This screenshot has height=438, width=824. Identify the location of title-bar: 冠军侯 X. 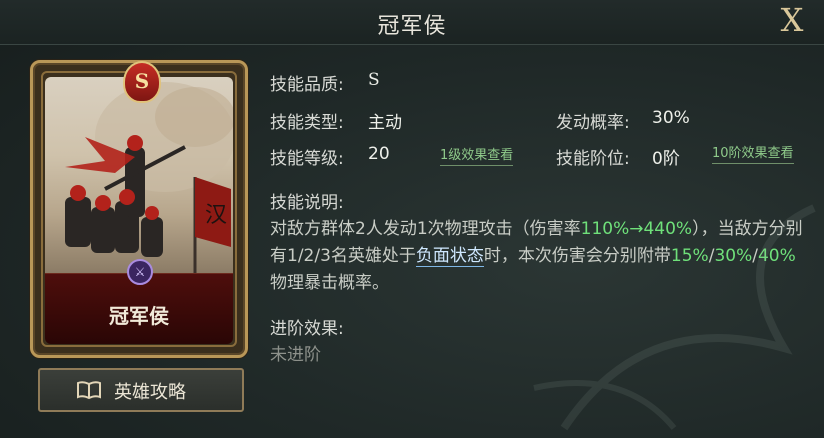
(412, 22).